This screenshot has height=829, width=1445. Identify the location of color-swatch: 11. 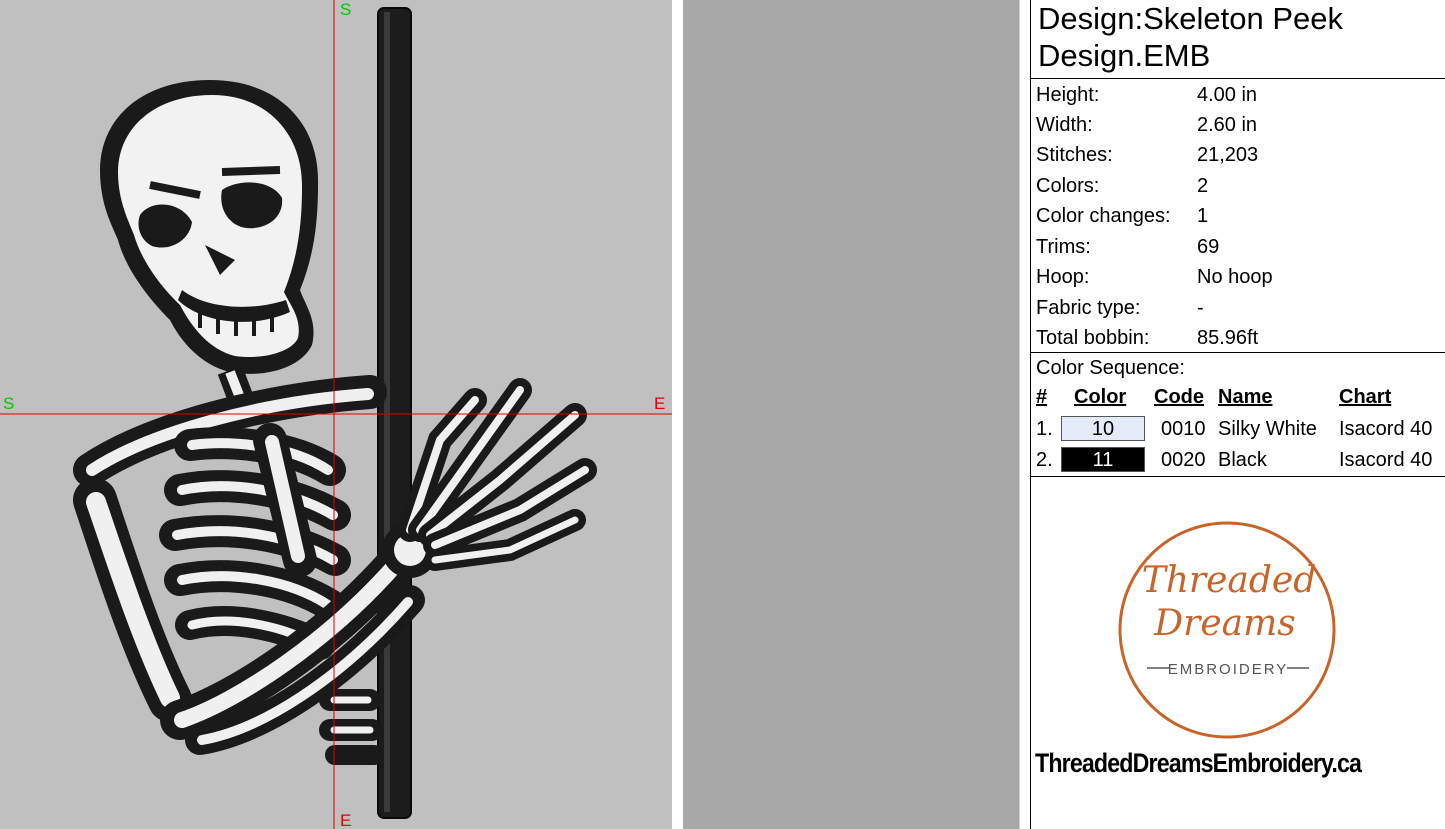
(1103, 459).